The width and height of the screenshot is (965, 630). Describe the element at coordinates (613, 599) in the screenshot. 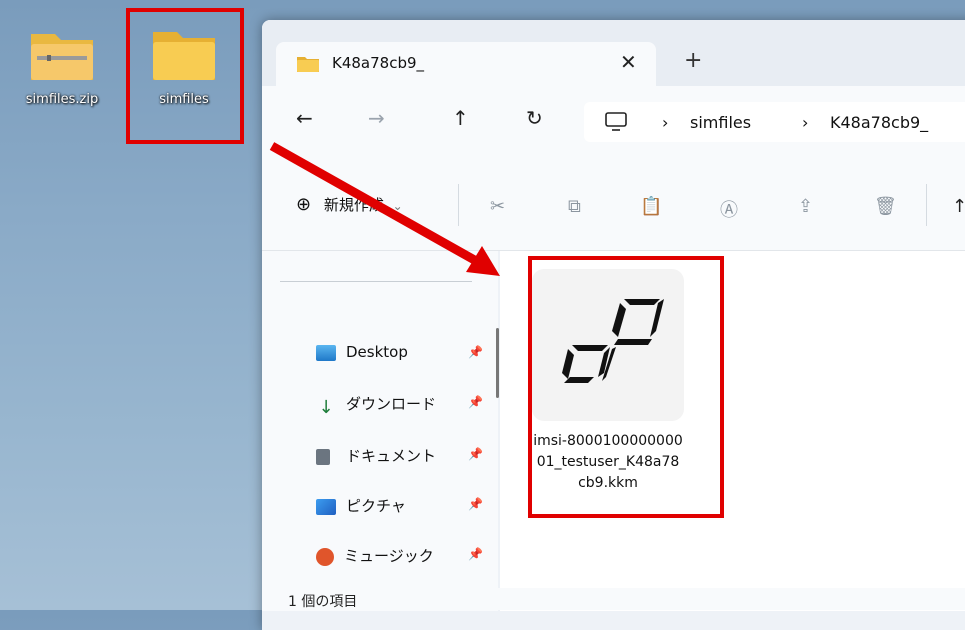

I see `status-bar` at that location.